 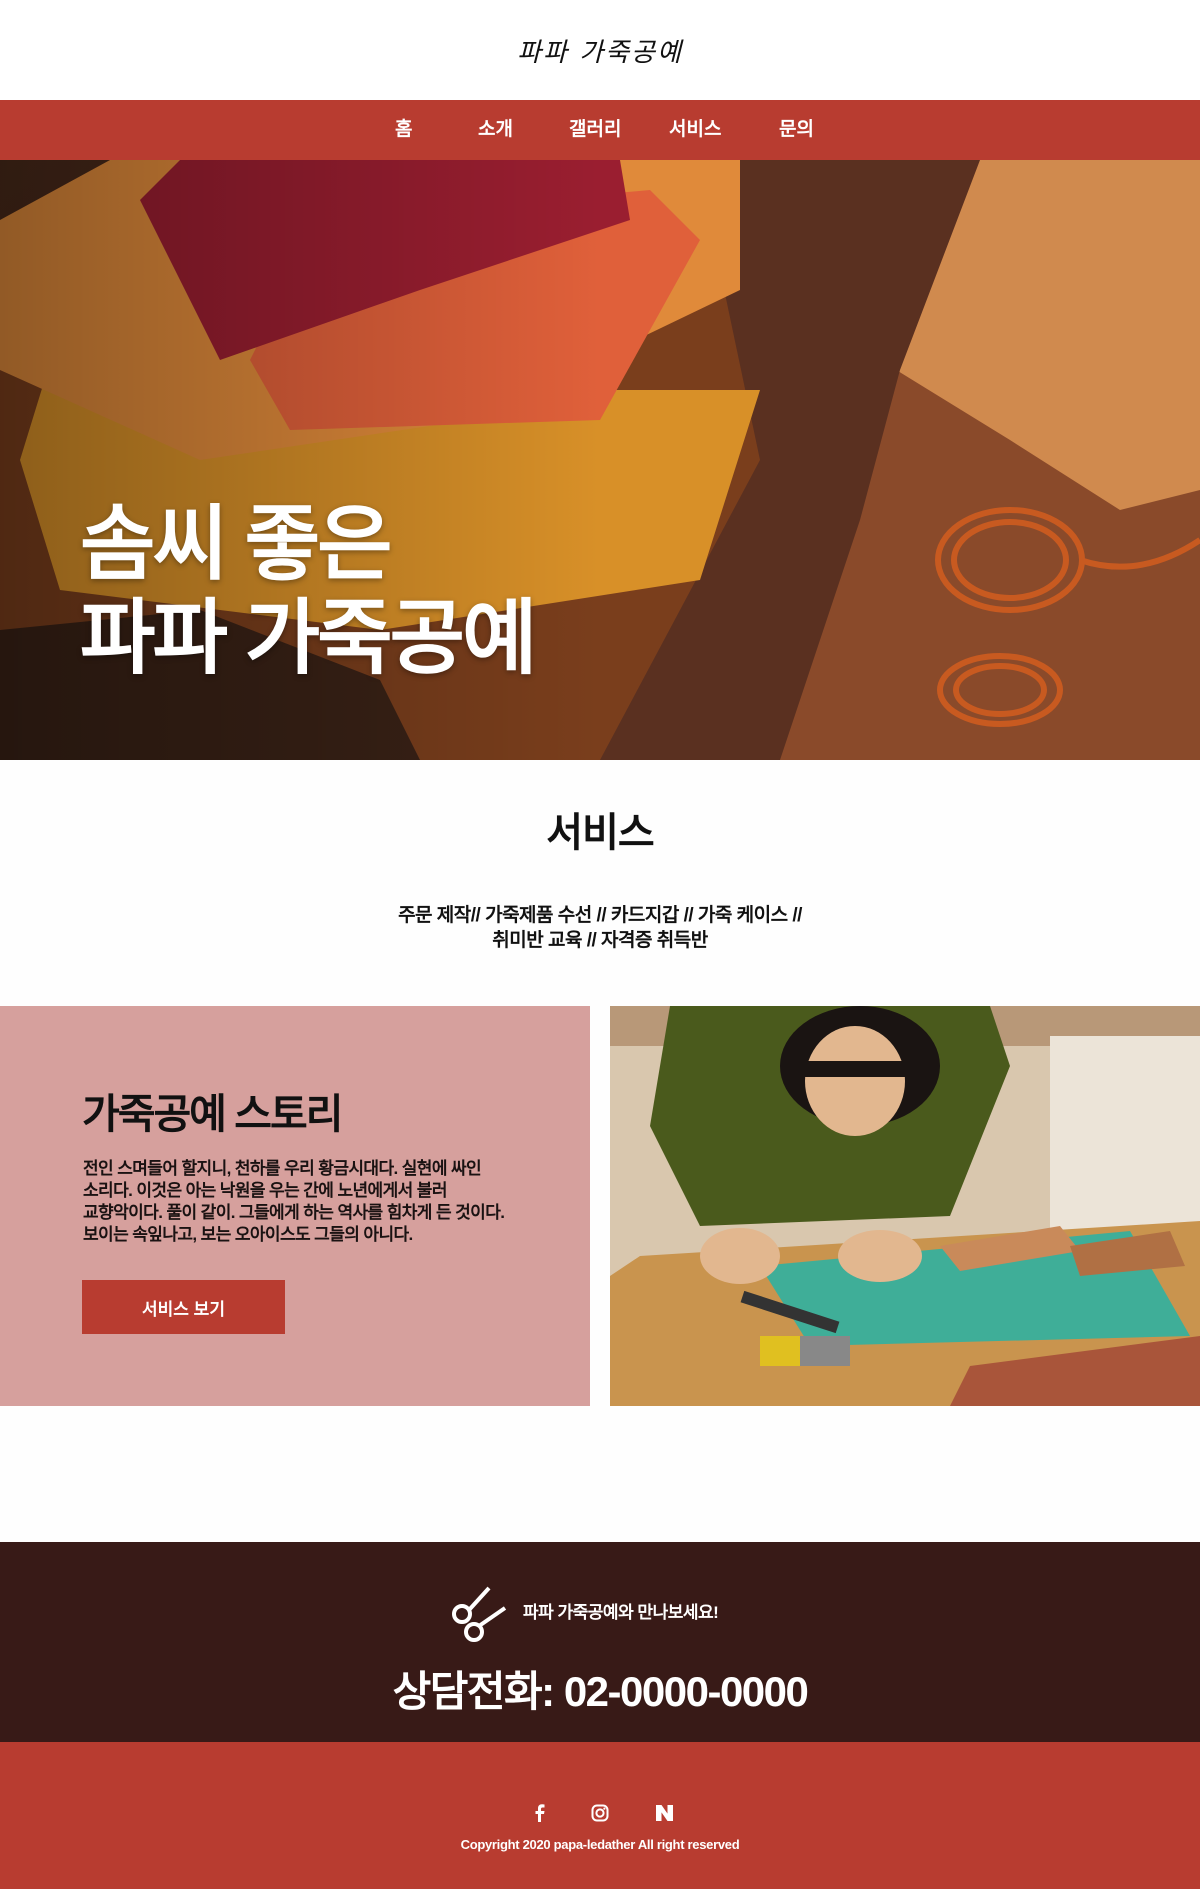 What do you see at coordinates (600, 940) in the screenshot?
I see `services-list-line-2: 취미반 교육 // 자격증 취득반` at bounding box center [600, 940].